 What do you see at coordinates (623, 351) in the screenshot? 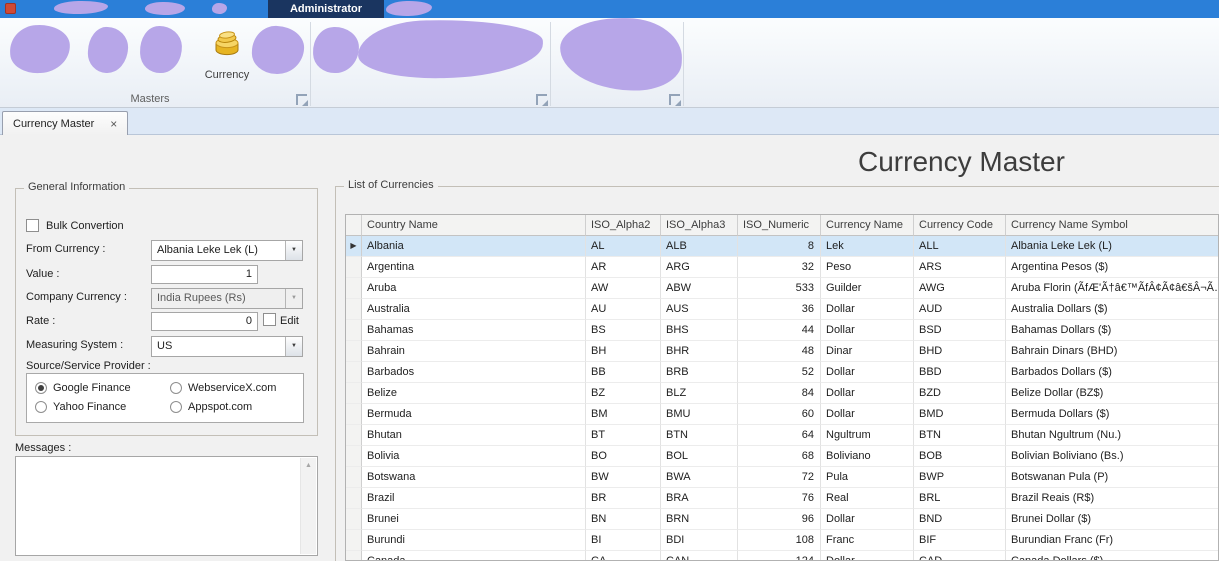
I see `grid-cell: BH` at bounding box center [623, 351].